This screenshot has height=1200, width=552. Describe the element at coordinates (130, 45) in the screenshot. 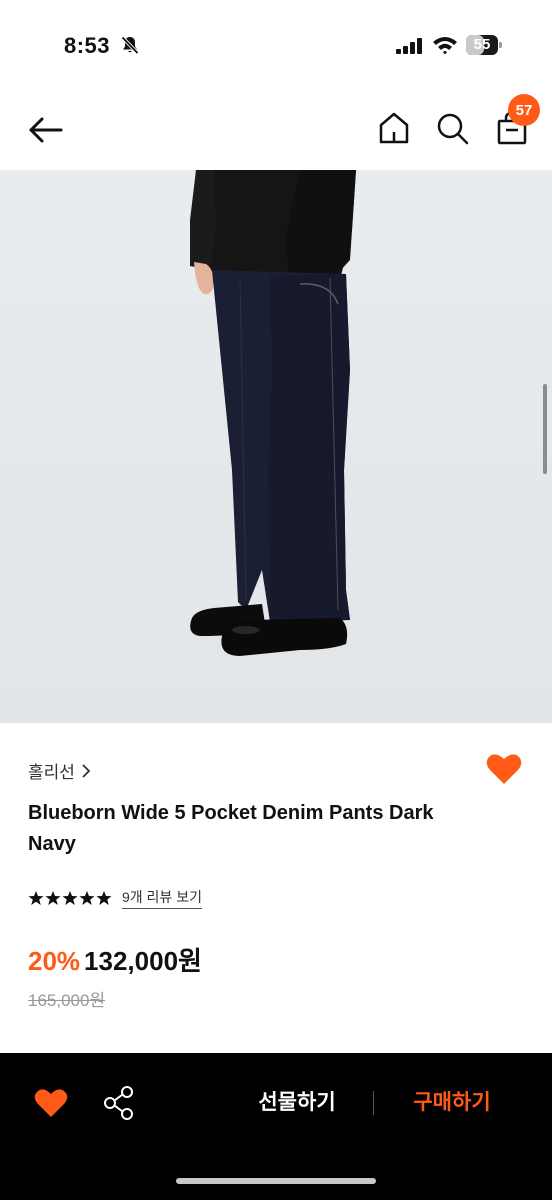

I see `bell-slash-icon` at that location.